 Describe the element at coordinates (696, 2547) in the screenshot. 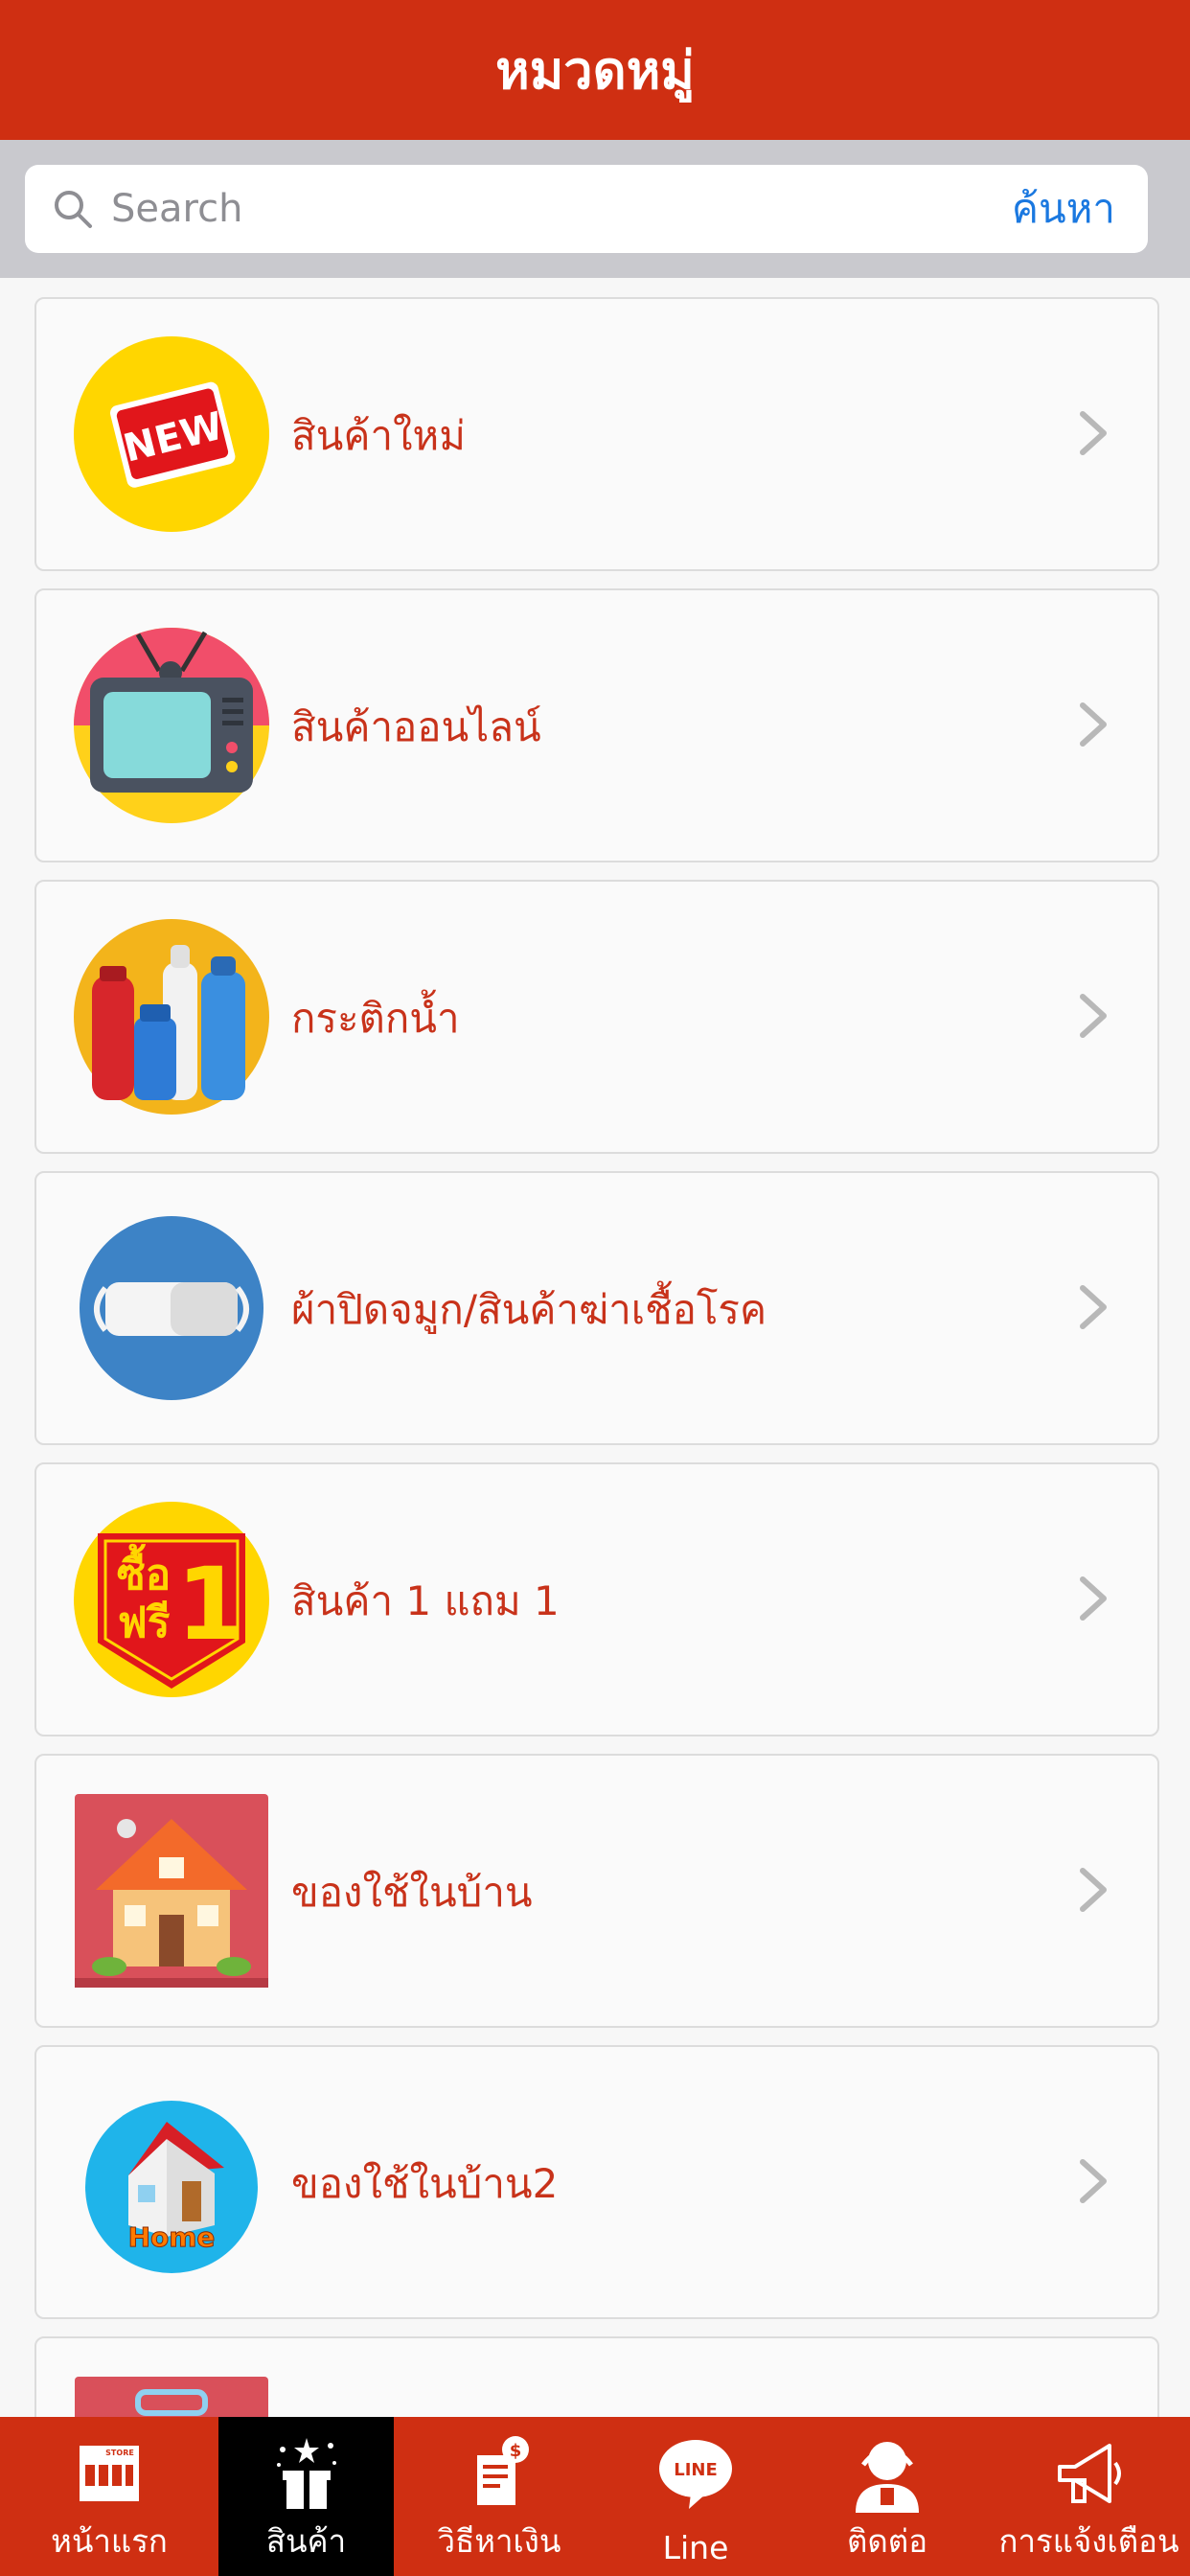

I see `tab-label: Line` at that location.